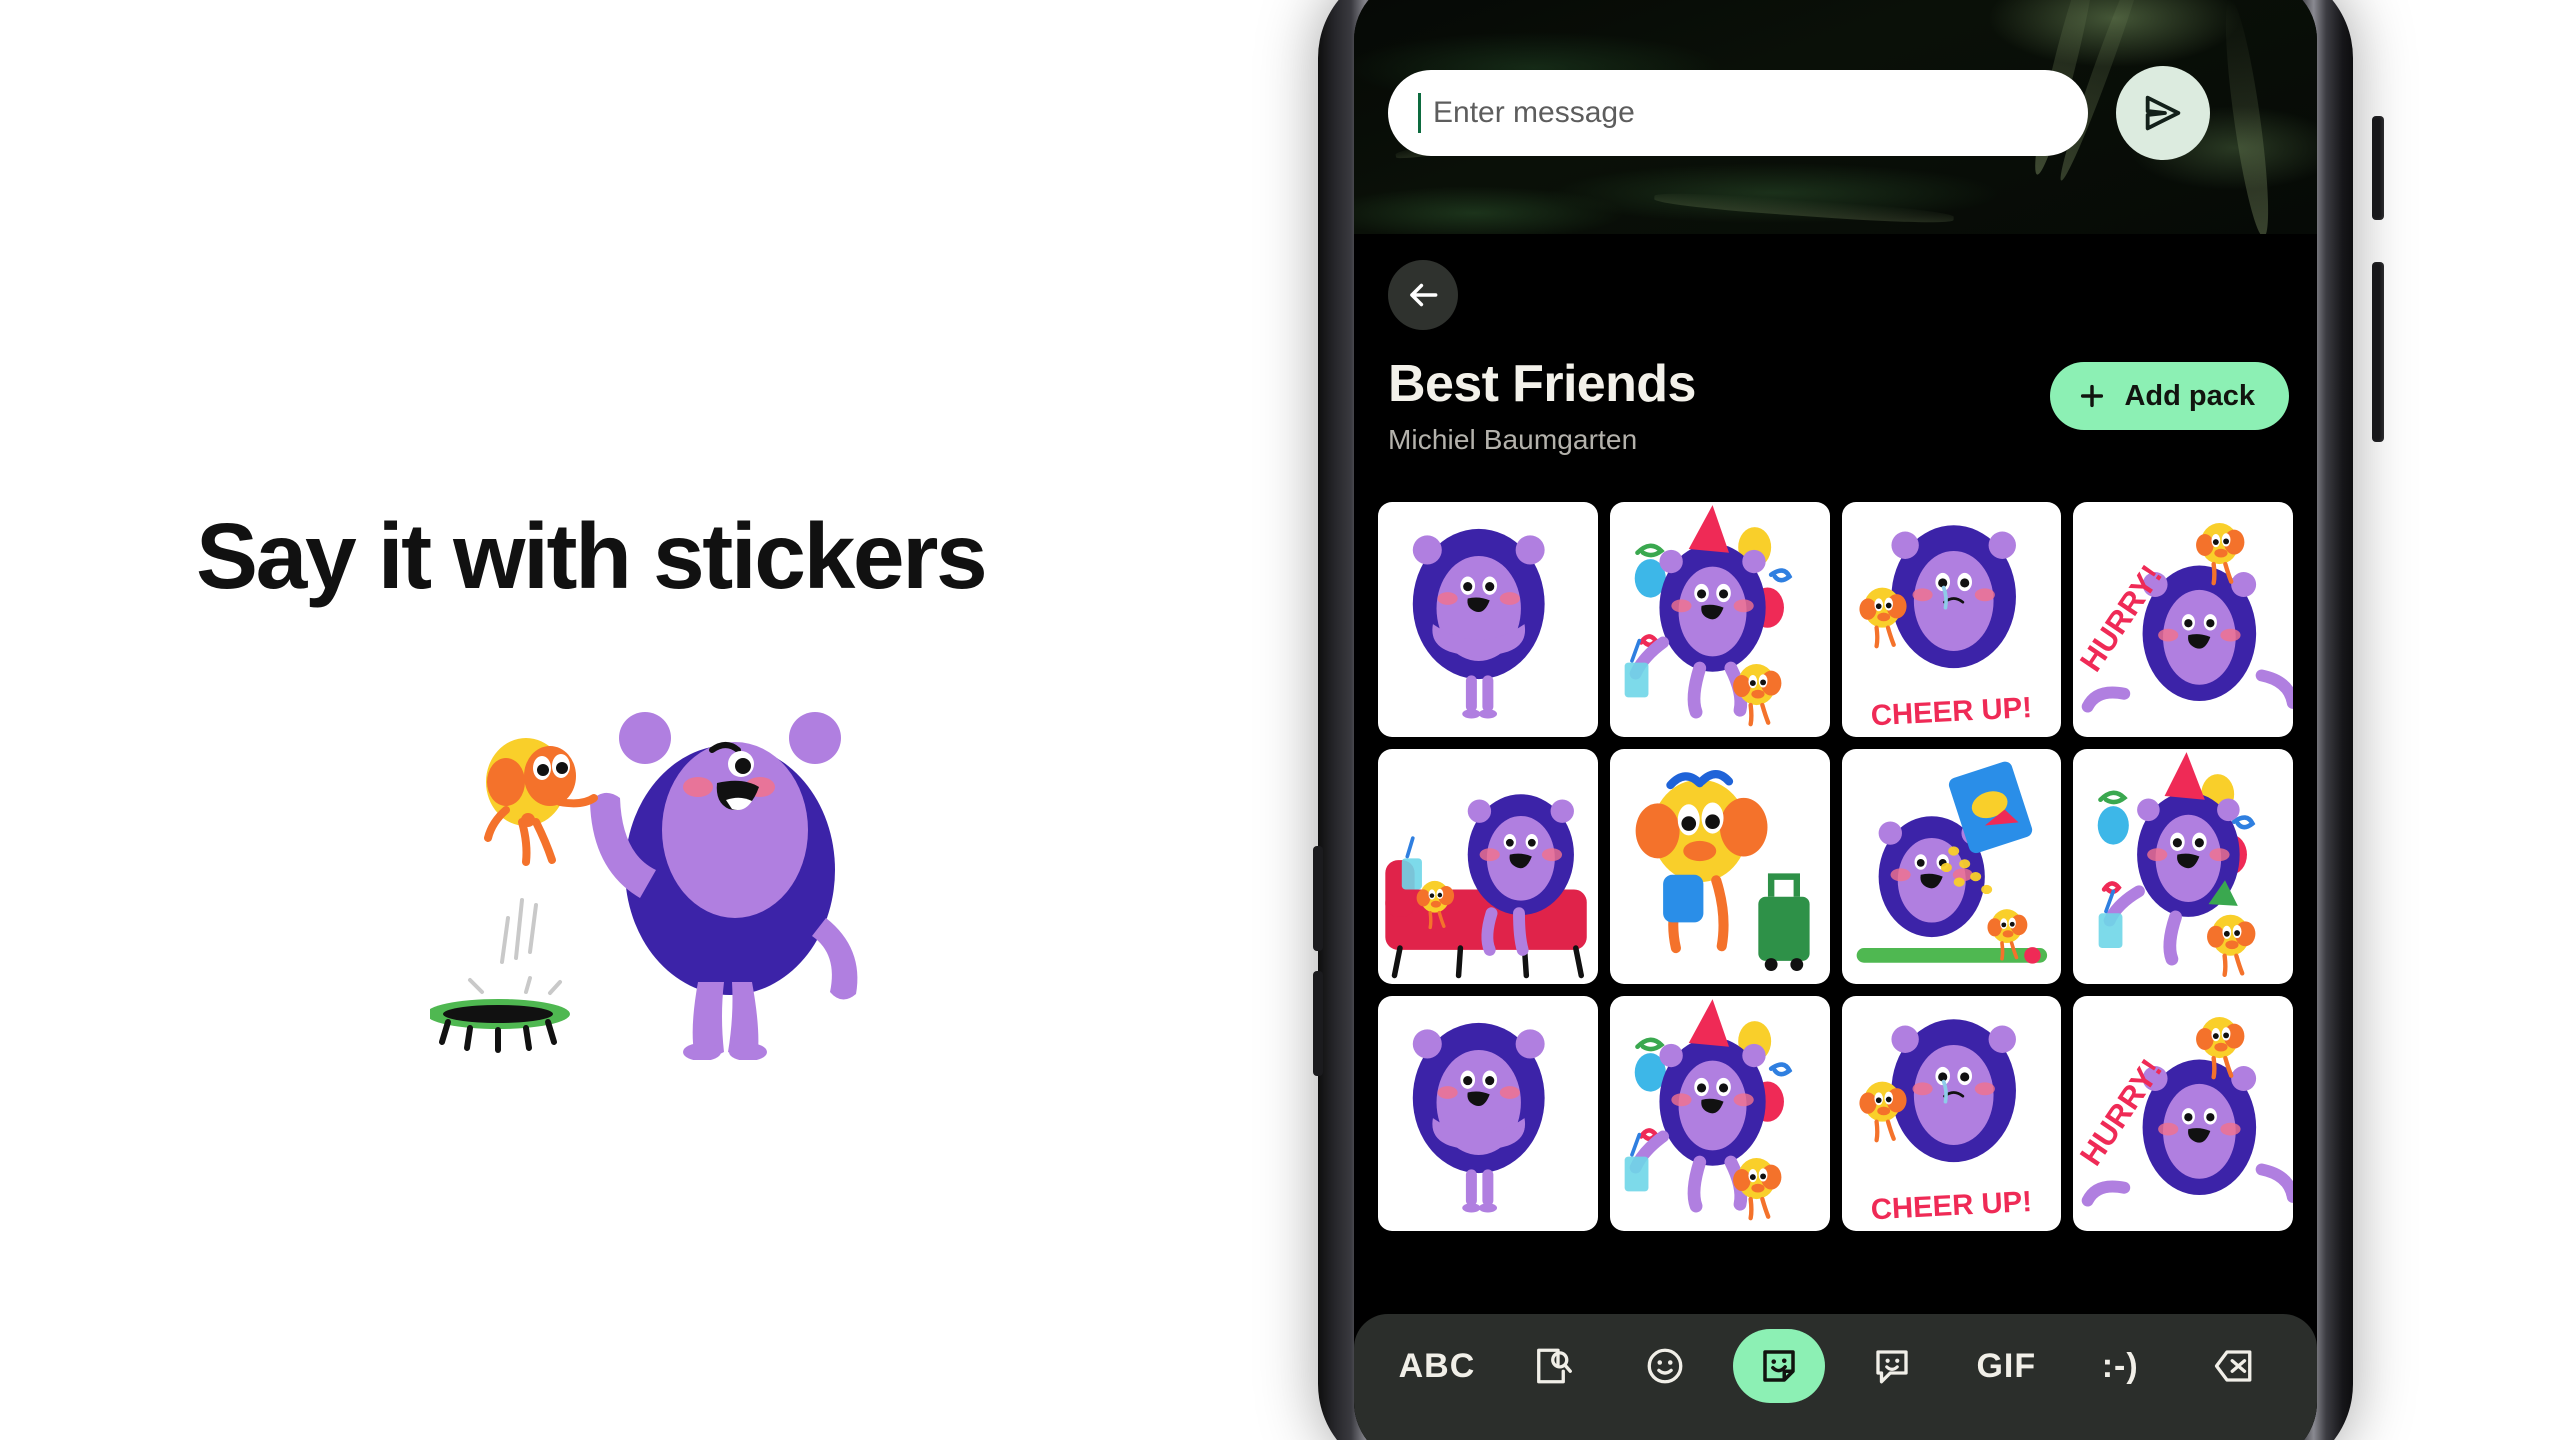  Describe the element at coordinates (1534, 112) in the screenshot. I see `message-input-placeholder: Enter message` at that location.